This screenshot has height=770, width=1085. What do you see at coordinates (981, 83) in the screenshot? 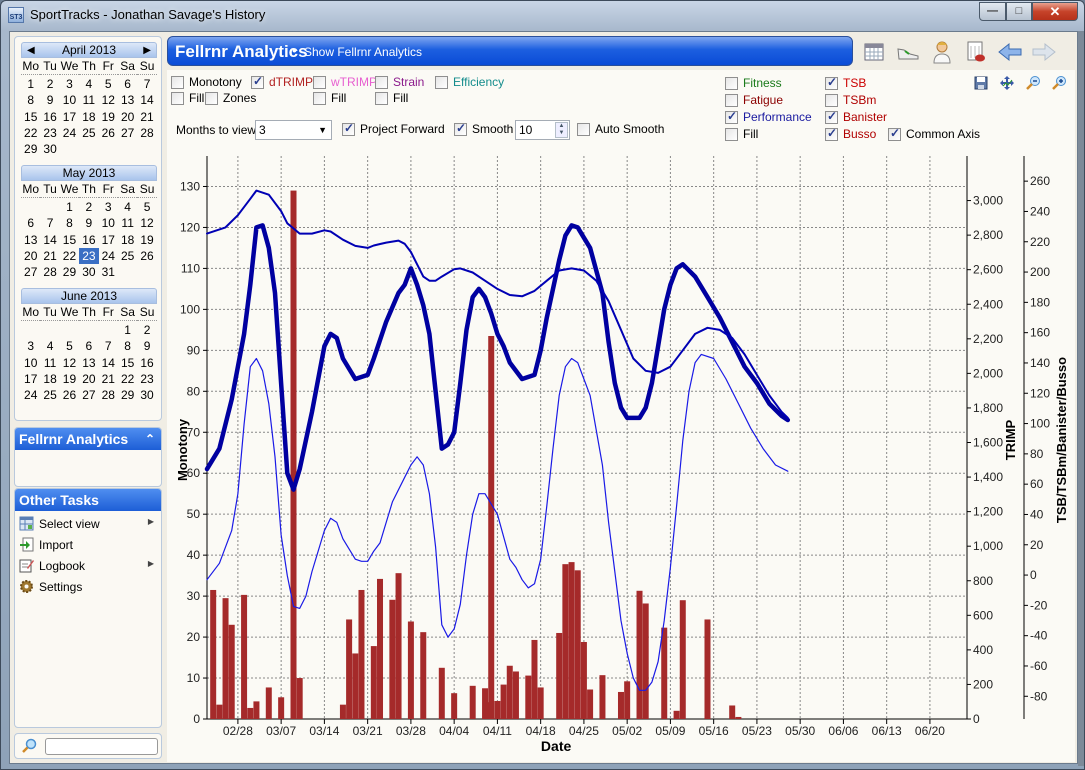
I see `save-icon` at bounding box center [981, 83].